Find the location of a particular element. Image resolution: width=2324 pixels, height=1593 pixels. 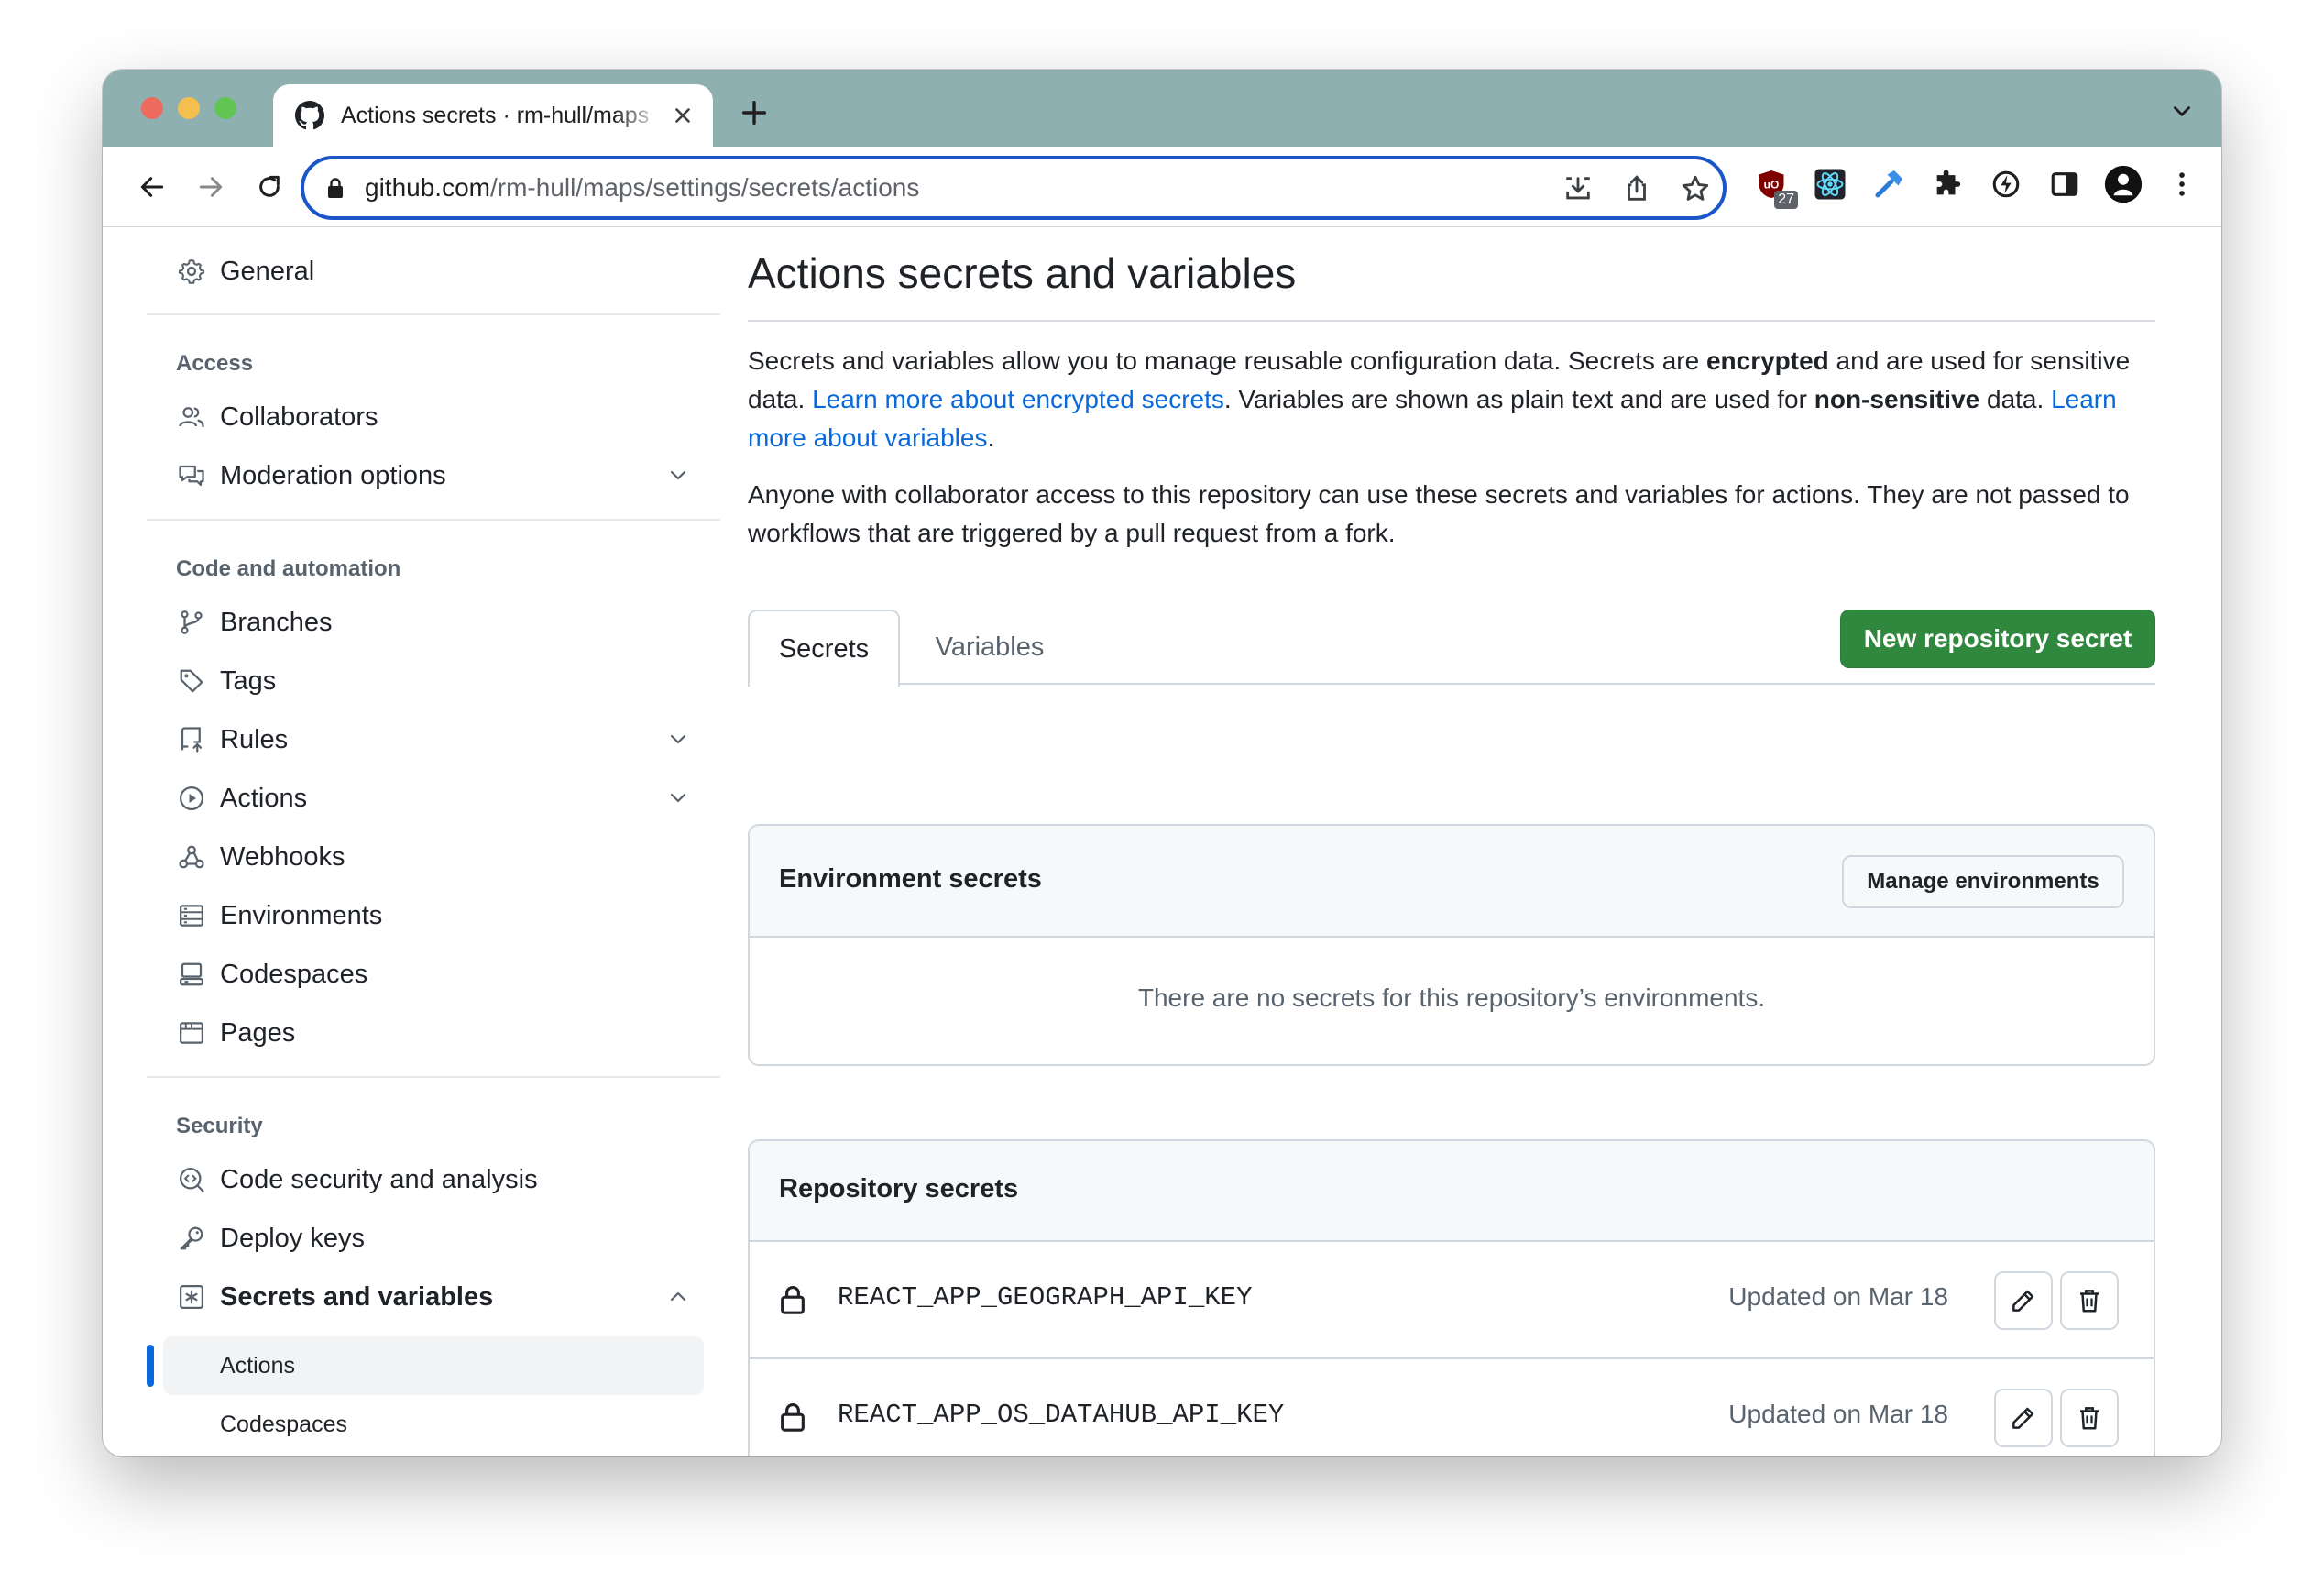

sidebar-item-label: Collaborators is located at coordinates (299, 416).